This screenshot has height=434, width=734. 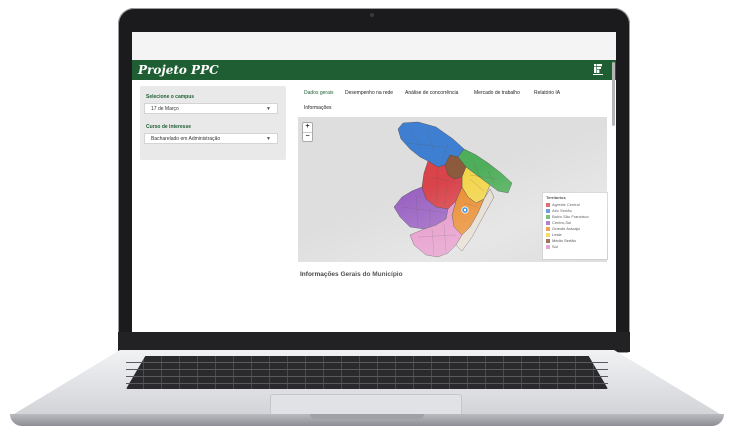 I want to click on camera-icon, so click(x=372, y=15).